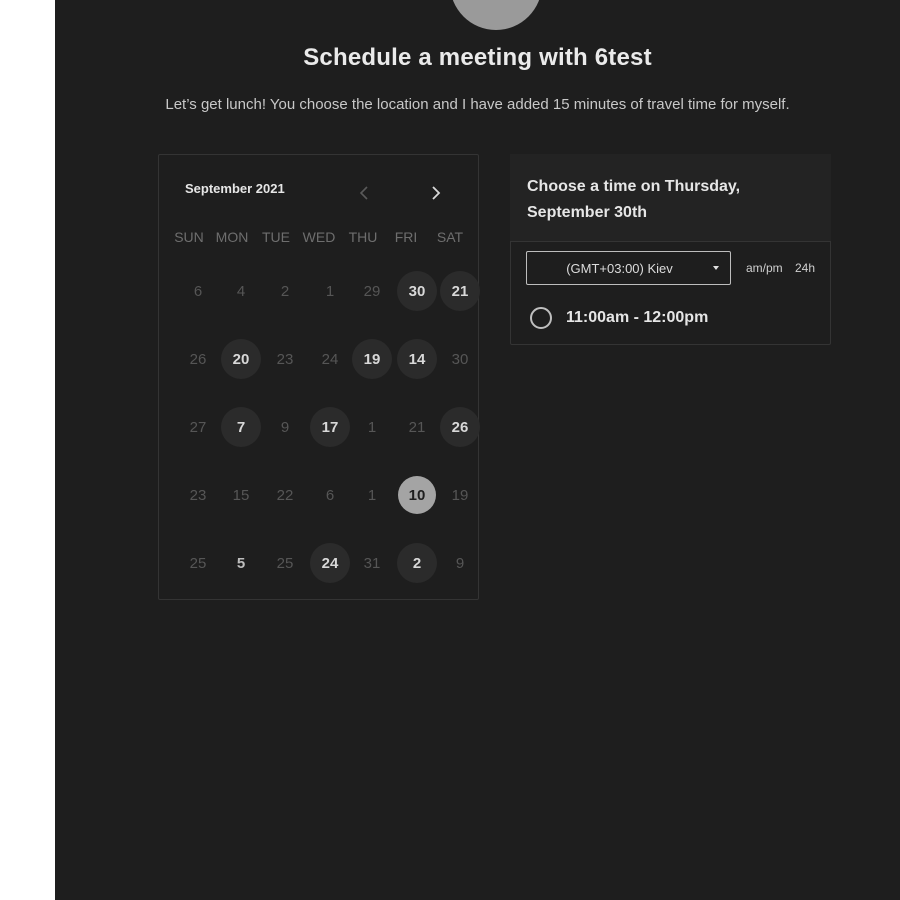 The height and width of the screenshot is (900, 900). What do you see at coordinates (363, 237) in the screenshot?
I see `weekday-label: THU` at bounding box center [363, 237].